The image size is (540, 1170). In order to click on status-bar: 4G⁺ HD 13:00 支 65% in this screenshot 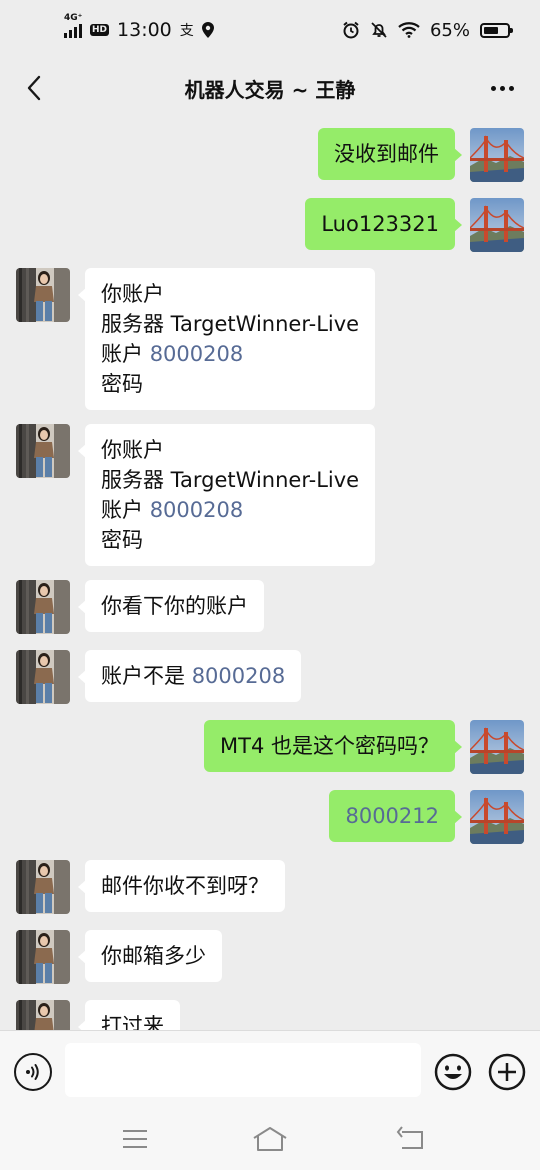, I will do `click(270, 30)`.